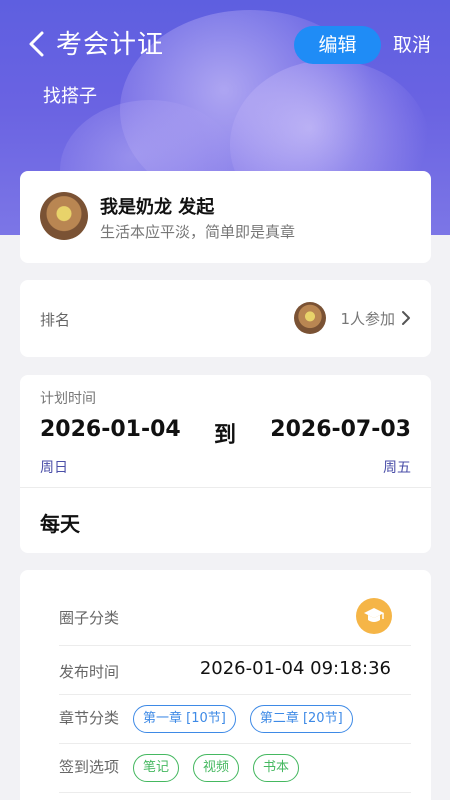 This screenshot has height=800, width=450. What do you see at coordinates (310, 318) in the screenshot?
I see `participant-avatar` at bounding box center [310, 318].